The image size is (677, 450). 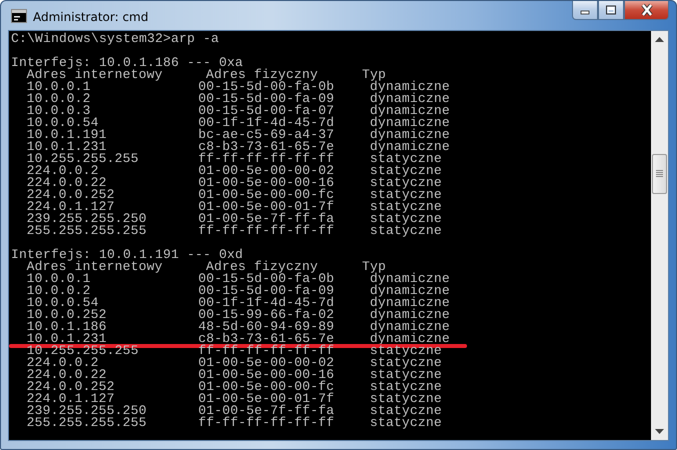 What do you see at coordinates (267, 315) in the screenshot?
I see `mac-address: 00-15-99-66-fa-02` at bounding box center [267, 315].